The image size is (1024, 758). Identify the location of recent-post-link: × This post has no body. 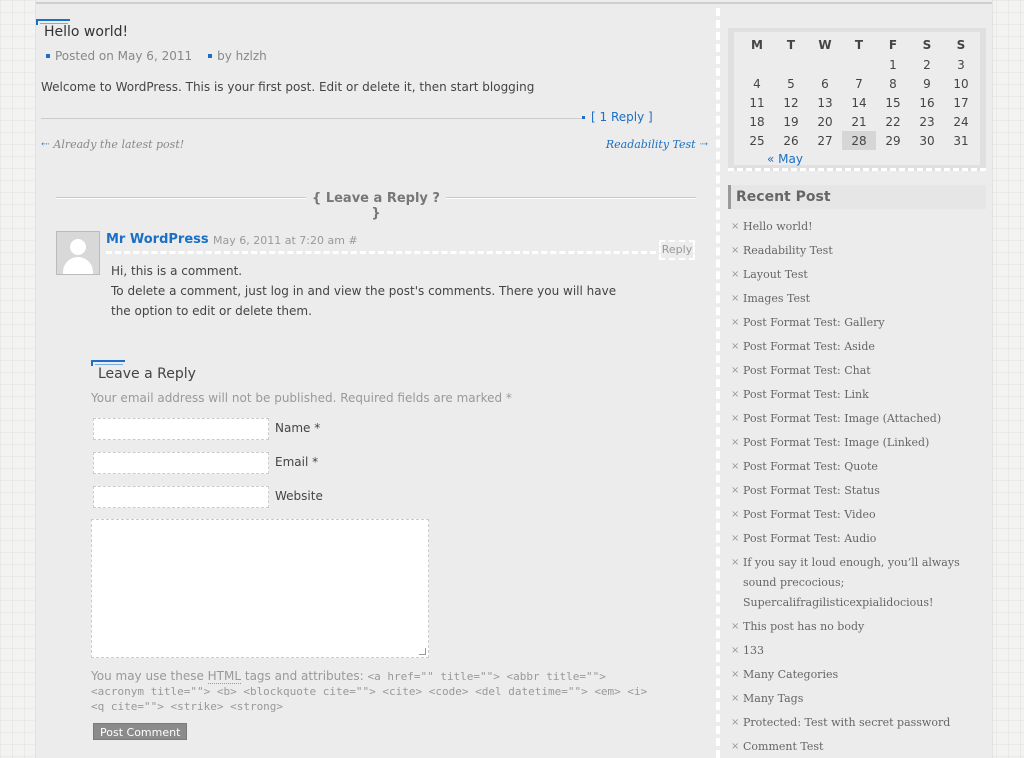
(859, 627).